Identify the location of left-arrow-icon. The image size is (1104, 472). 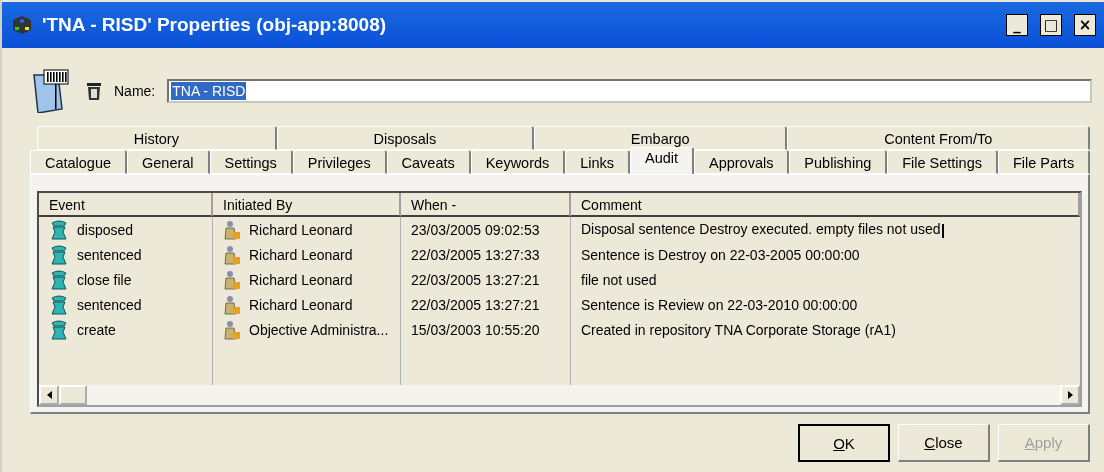
(49, 395).